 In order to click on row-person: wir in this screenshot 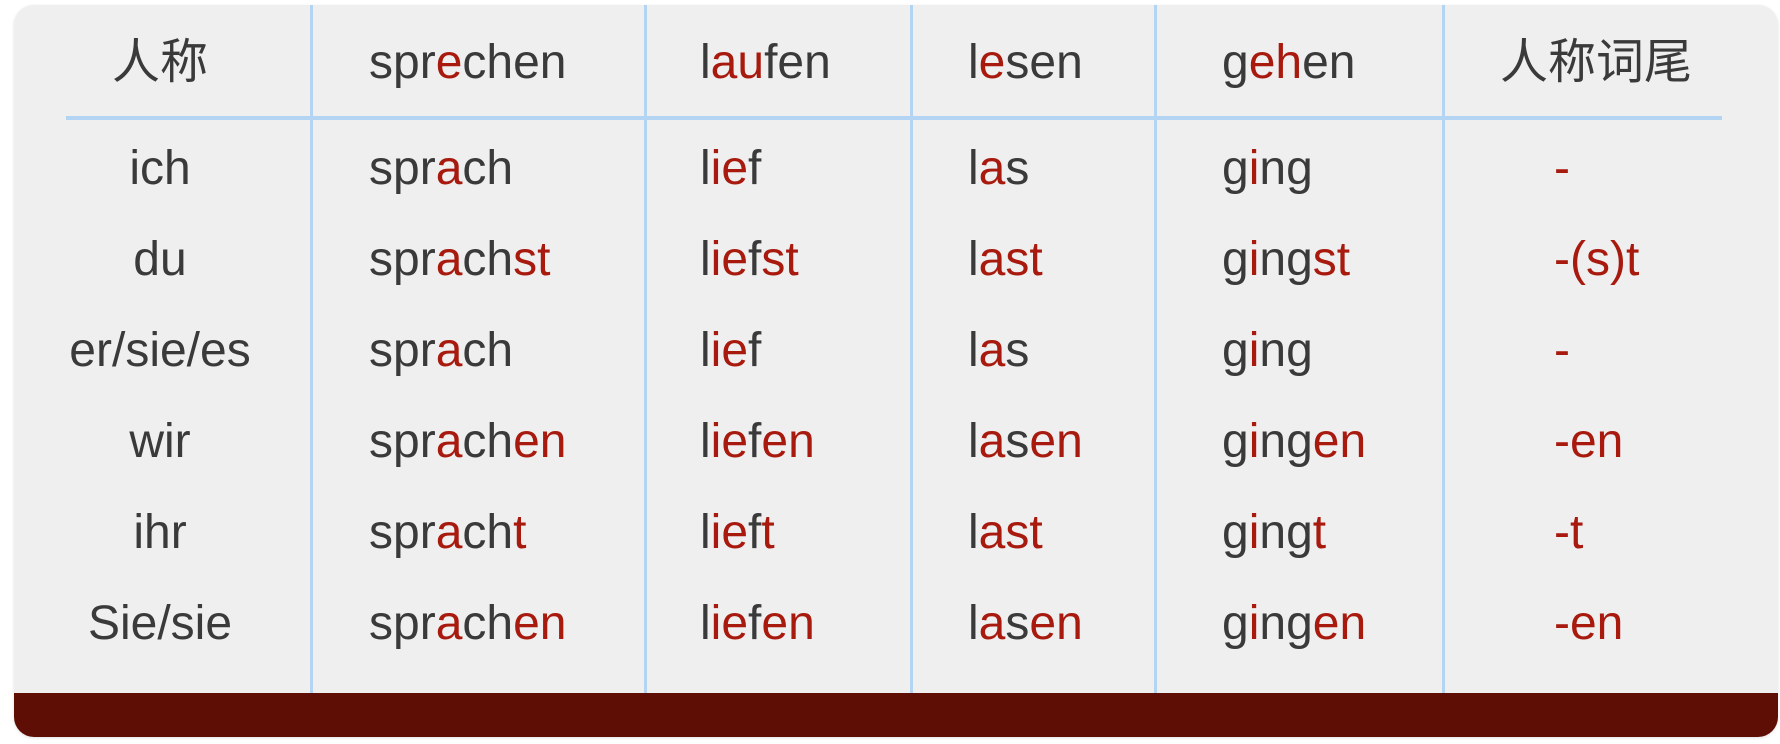, I will do `click(160, 441)`.